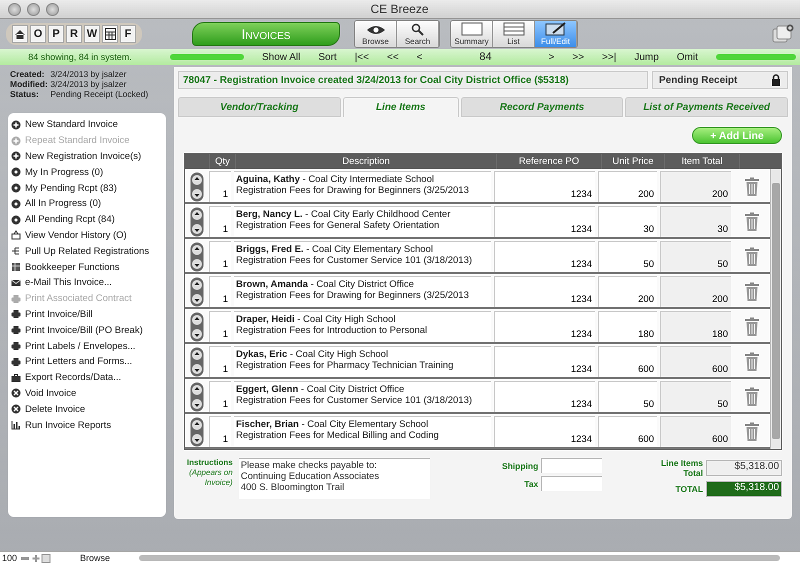 The image size is (800, 564). I want to click on nav-key: R, so click(74, 34).